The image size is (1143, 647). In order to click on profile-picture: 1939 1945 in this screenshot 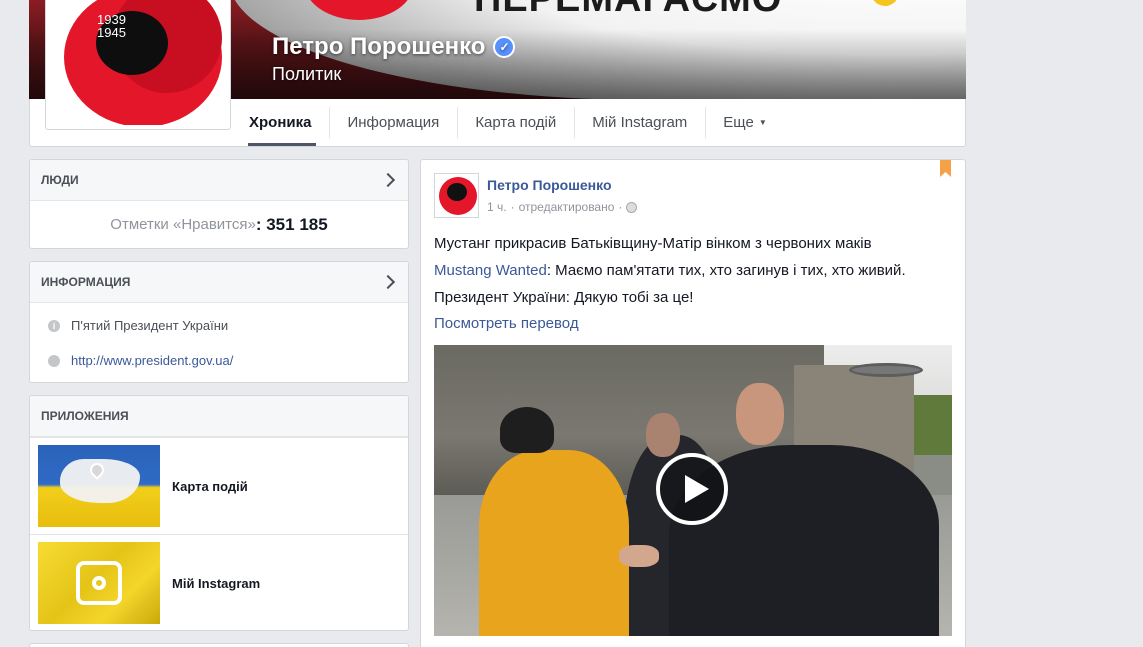, I will do `click(138, 65)`.